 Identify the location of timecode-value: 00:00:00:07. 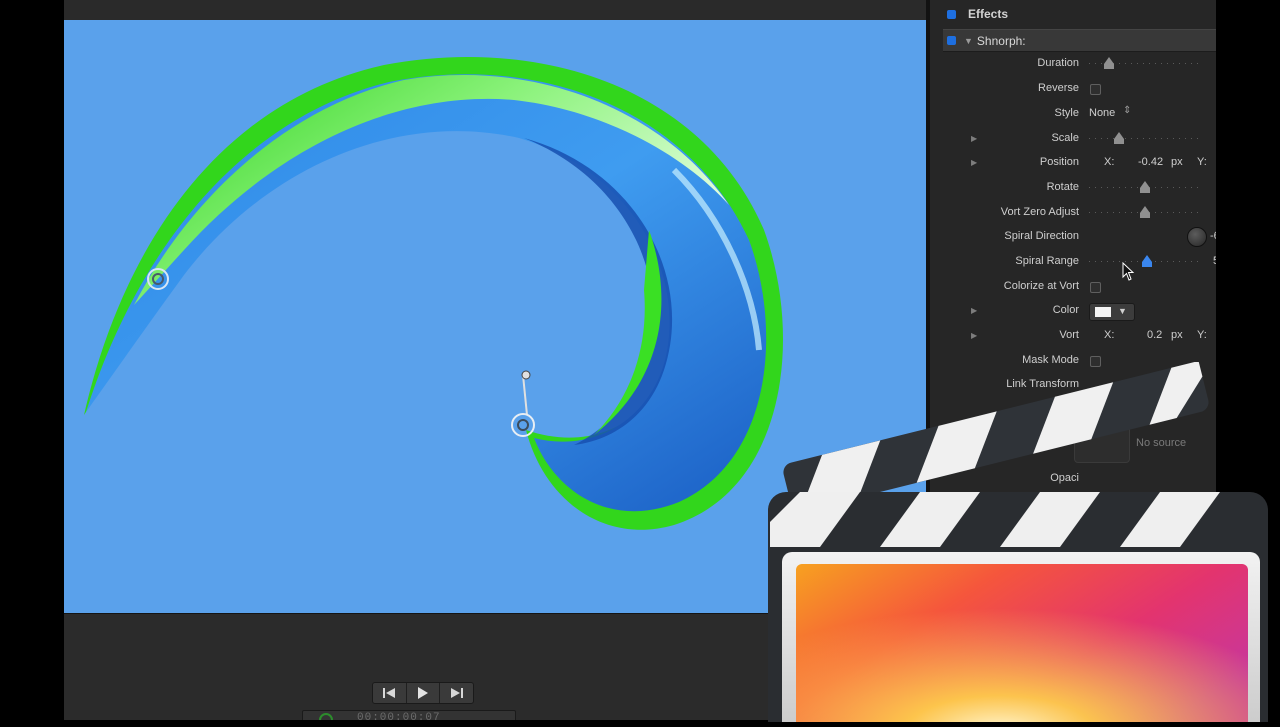
(399, 716).